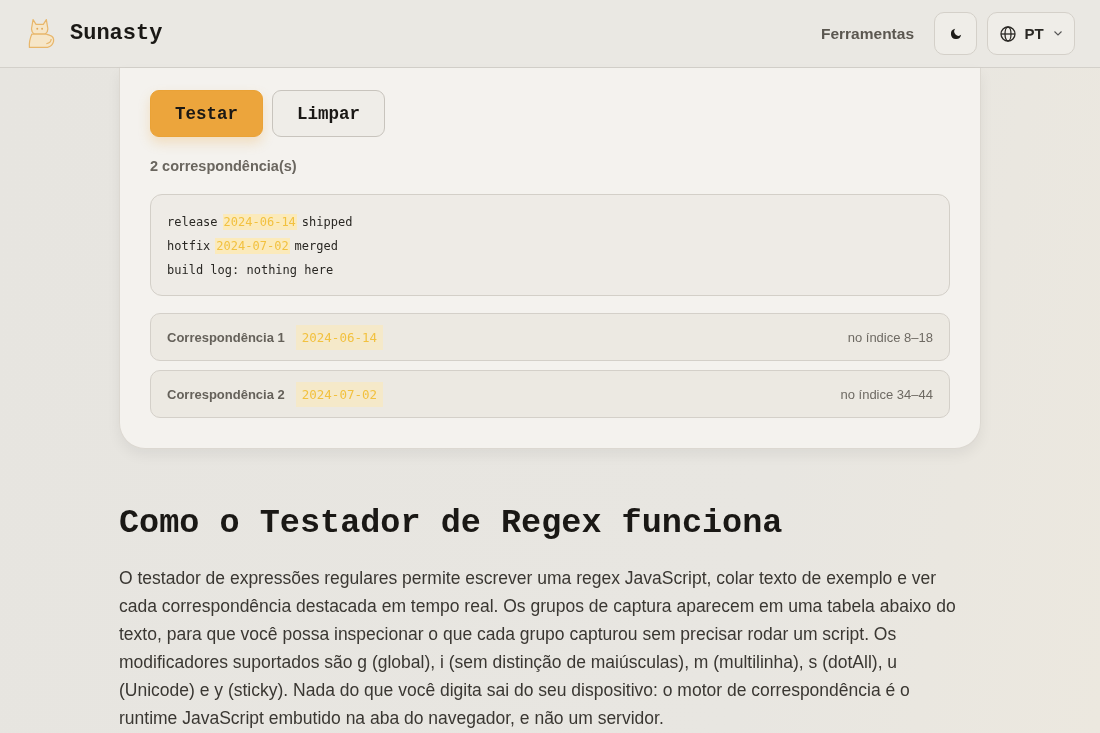 Image resolution: width=1100 pixels, height=733 pixels. I want to click on theme-toggle-button, so click(955, 33).